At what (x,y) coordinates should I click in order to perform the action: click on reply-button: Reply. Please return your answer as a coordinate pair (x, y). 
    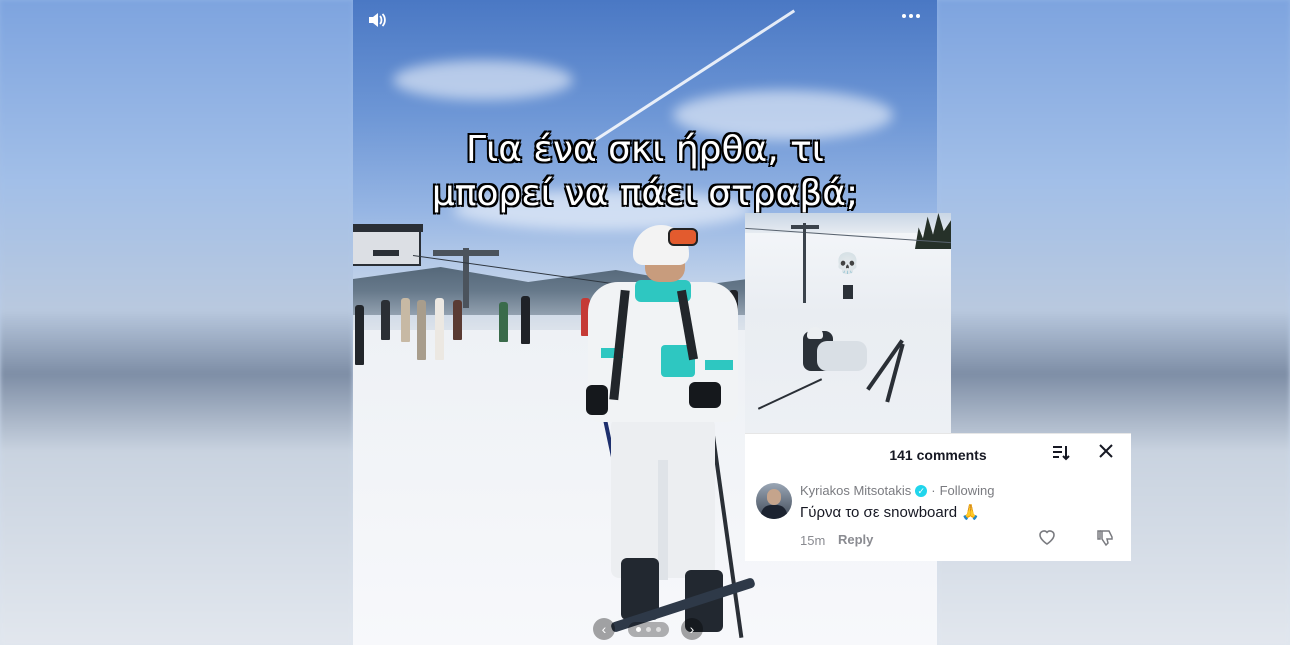
    Looking at the image, I should click on (855, 539).